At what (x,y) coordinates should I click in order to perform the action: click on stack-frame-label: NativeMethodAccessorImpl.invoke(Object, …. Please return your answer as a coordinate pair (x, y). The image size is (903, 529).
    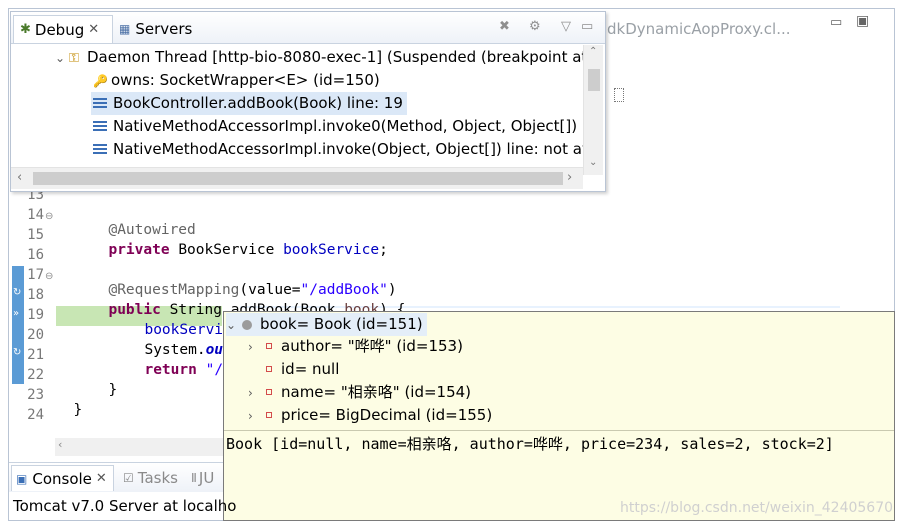
    Looking at the image, I should click on (357, 149).